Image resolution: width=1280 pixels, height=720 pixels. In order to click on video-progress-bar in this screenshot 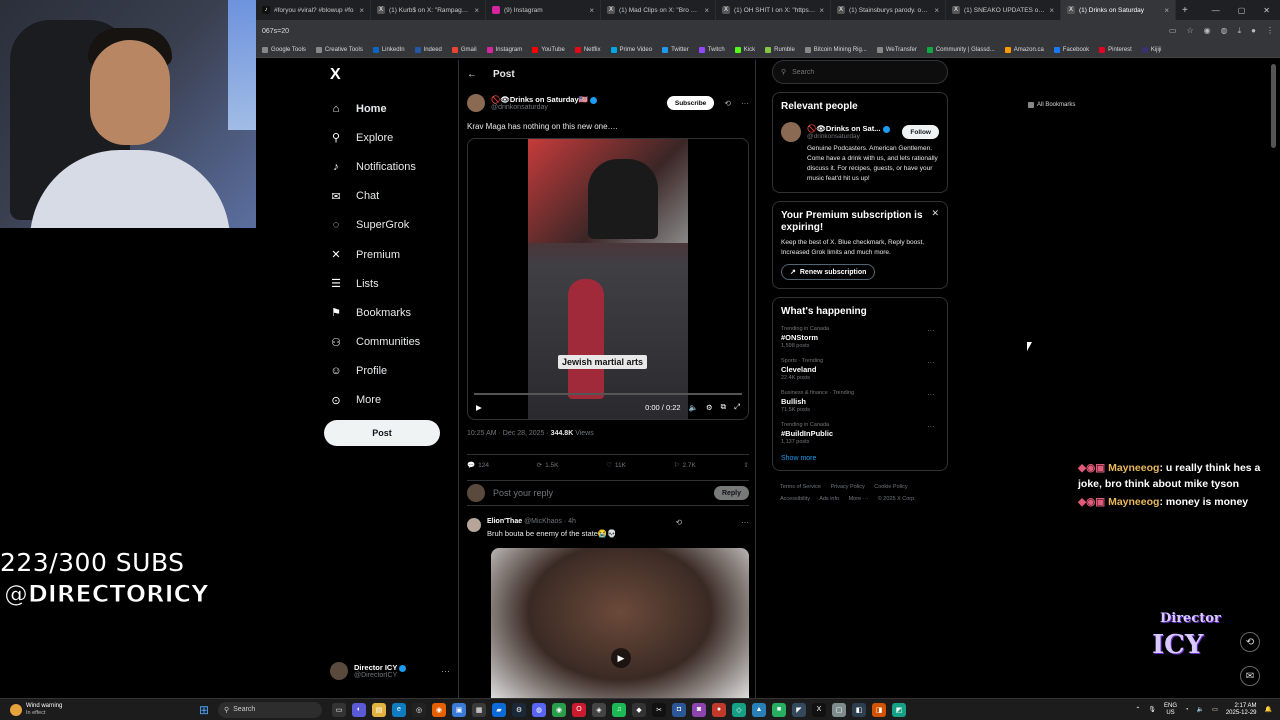, I will do `click(608, 394)`.